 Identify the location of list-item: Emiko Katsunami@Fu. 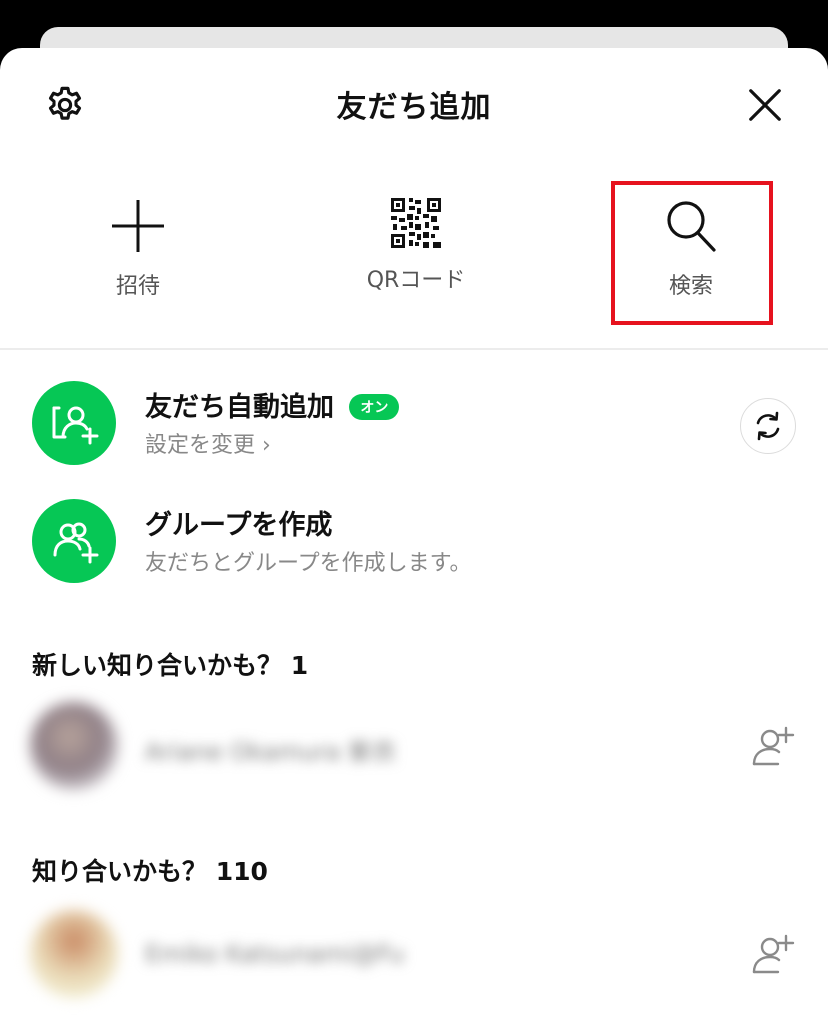
(414, 958).